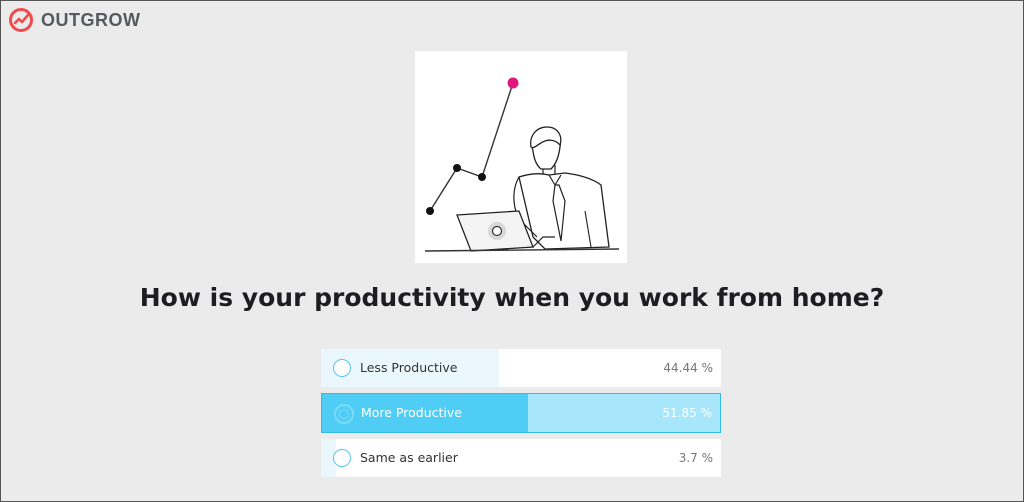  What do you see at coordinates (409, 457) in the screenshot?
I see `poll-option-label: Same as earlier` at bounding box center [409, 457].